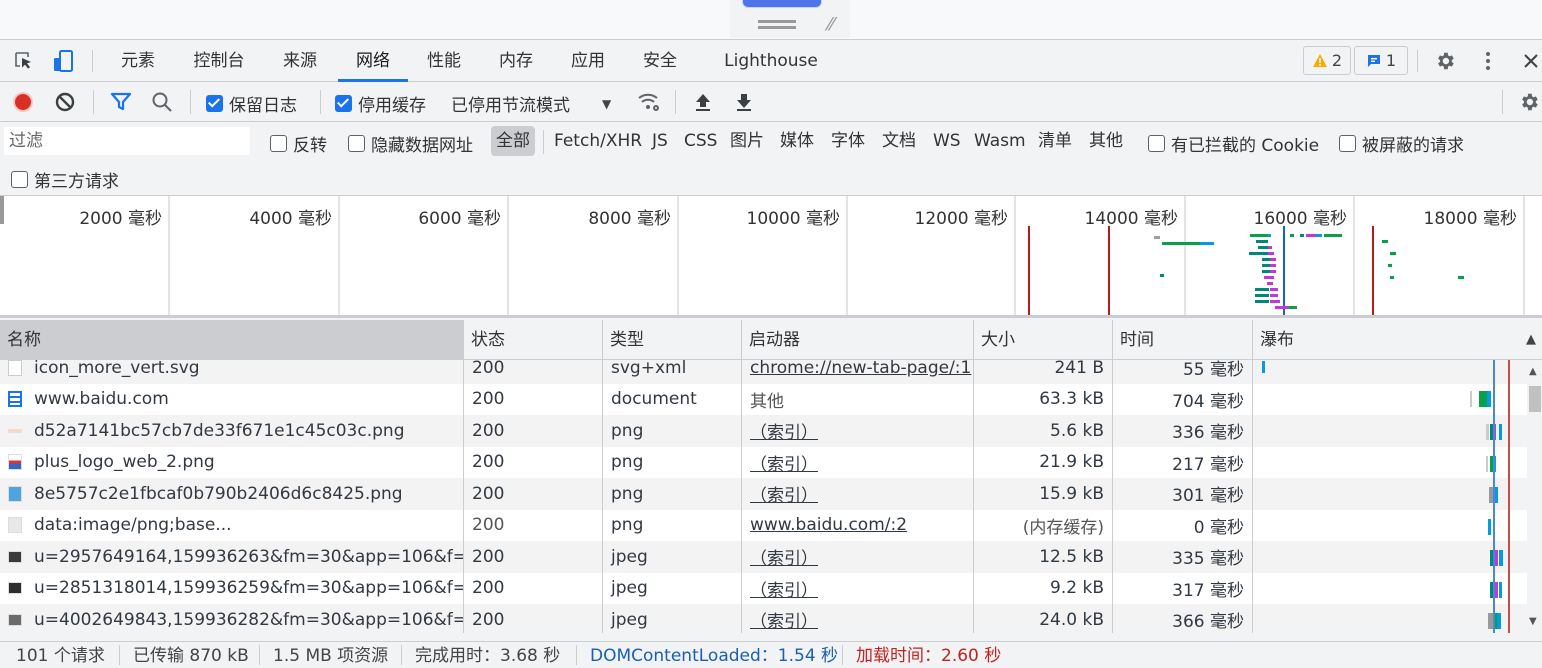 This screenshot has width=1542, height=668. Describe the element at coordinates (660, 141) in the screenshot. I see `filter-type-js: JS` at that location.